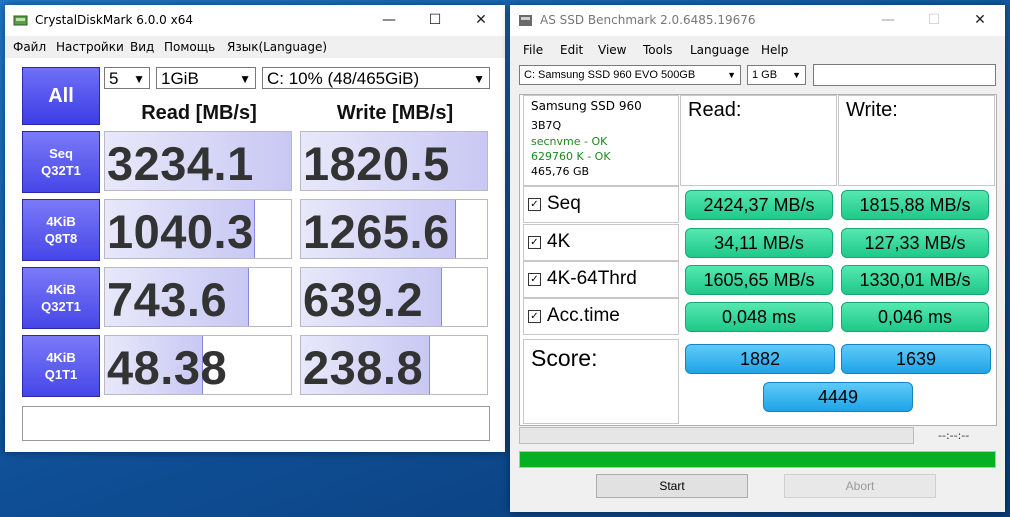 Image resolution: width=1010 pixels, height=517 pixels. Describe the element at coordinates (363, 299) in the screenshot. I see `write-result-value: 639.2` at that location.